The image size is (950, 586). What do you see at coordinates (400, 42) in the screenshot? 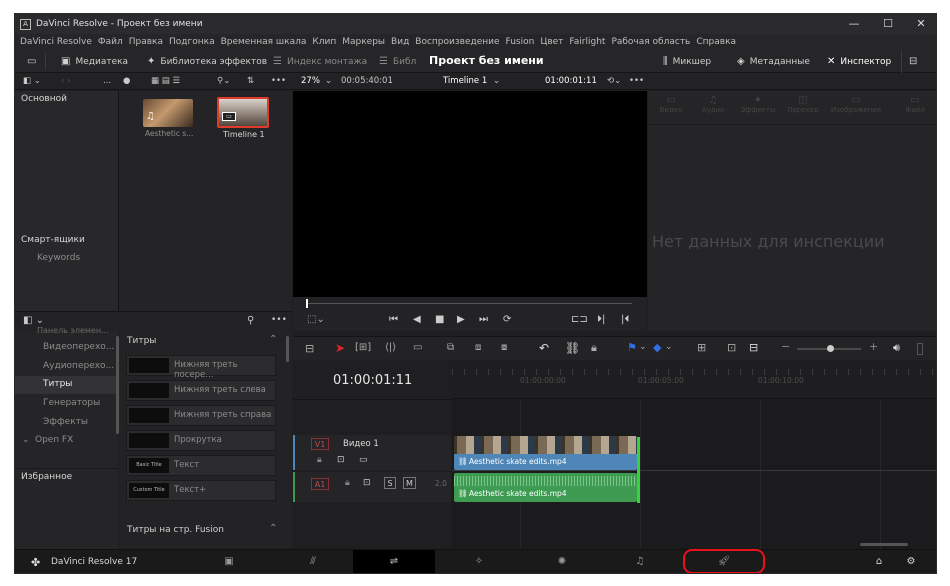
I see `menu-view: Вид` at bounding box center [400, 42].